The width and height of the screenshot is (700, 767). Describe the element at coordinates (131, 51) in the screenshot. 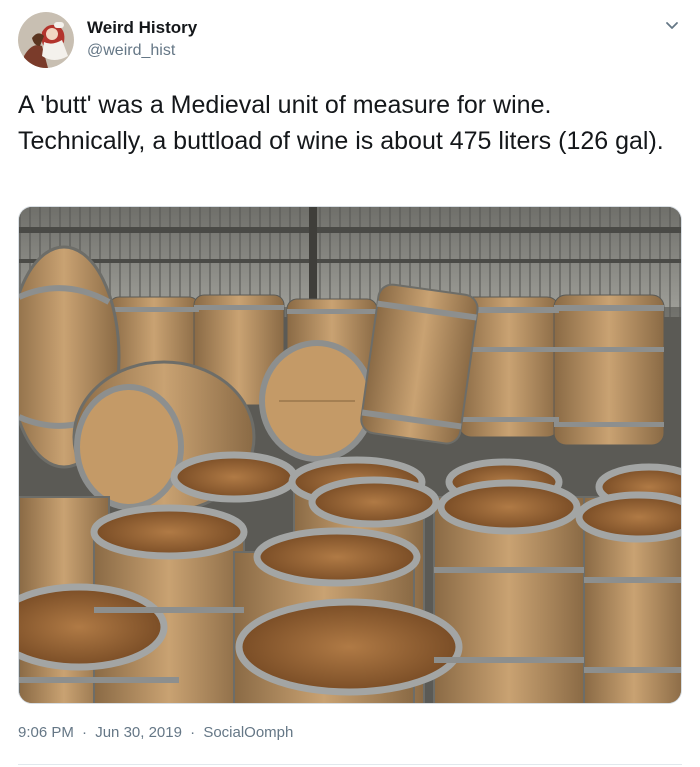

I see `user-handle: @weird_hist` at that location.